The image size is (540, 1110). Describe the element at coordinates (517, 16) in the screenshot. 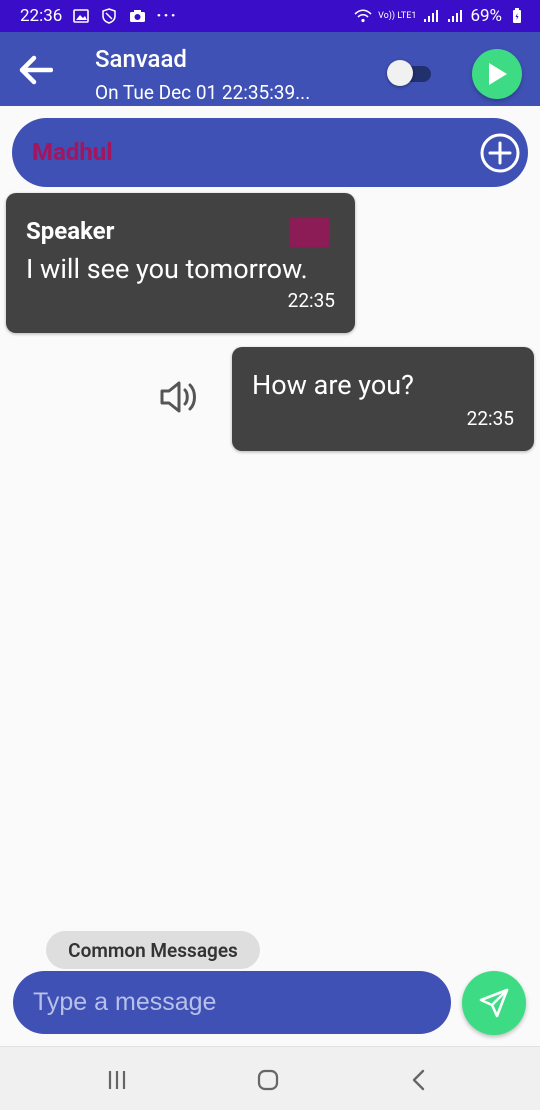

I see `battery-icon` at that location.